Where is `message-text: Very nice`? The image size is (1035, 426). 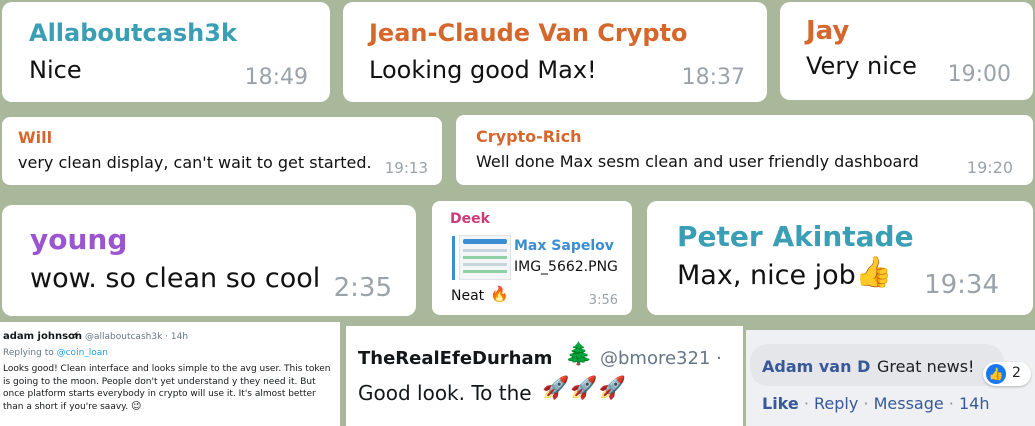
message-text: Very nice is located at coordinates (861, 66).